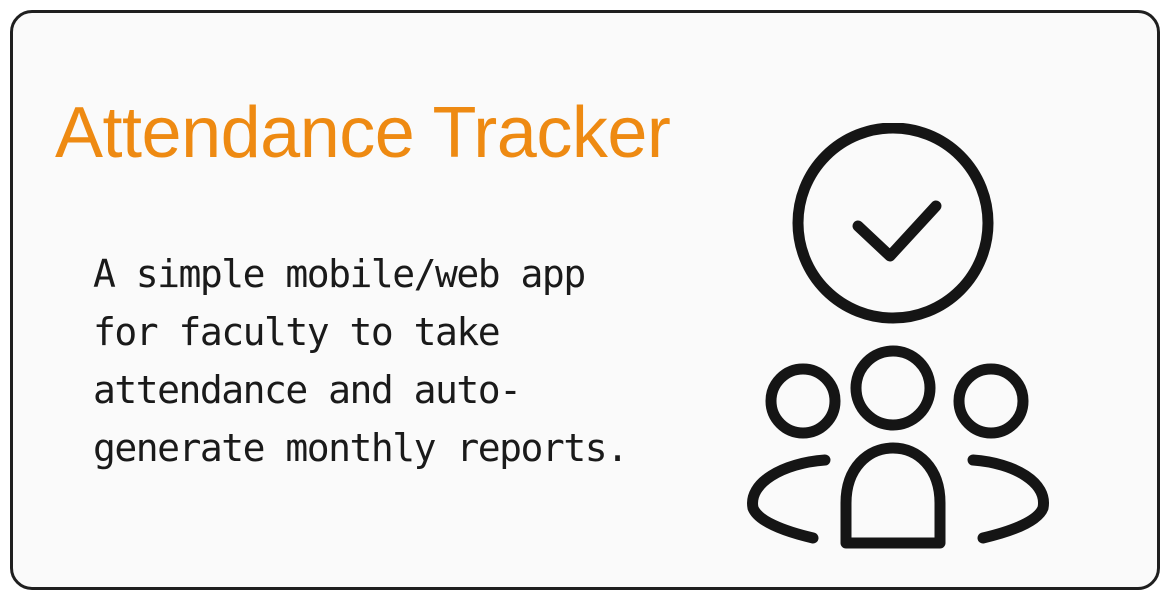 The image size is (1174, 604). I want to click on description-line: A simple mobile/web app, so click(339, 274).